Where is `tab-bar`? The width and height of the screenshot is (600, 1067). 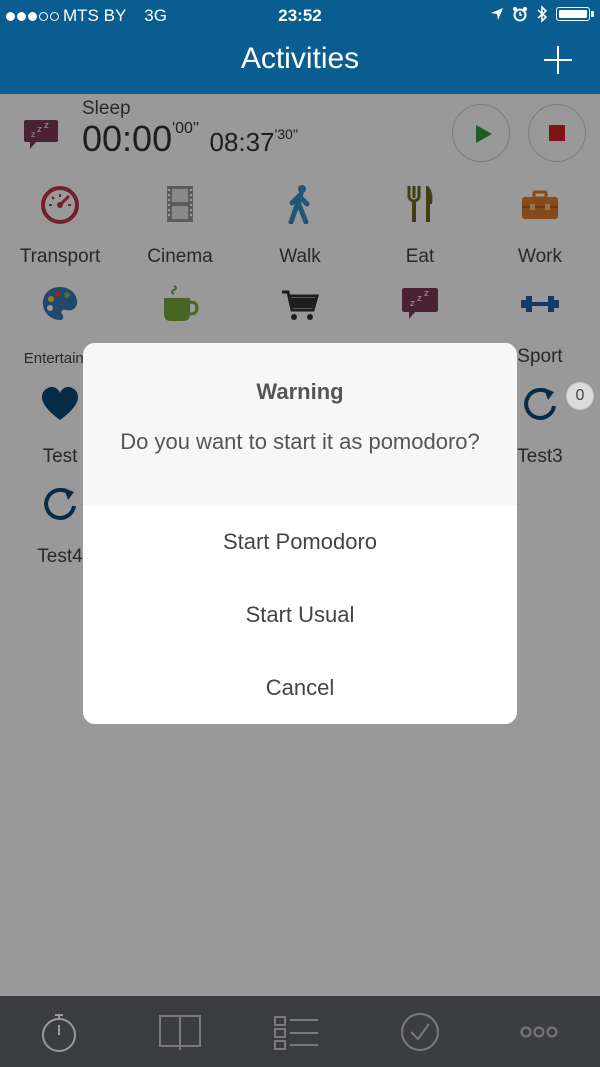
tab-bar is located at coordinates (300, 1031).